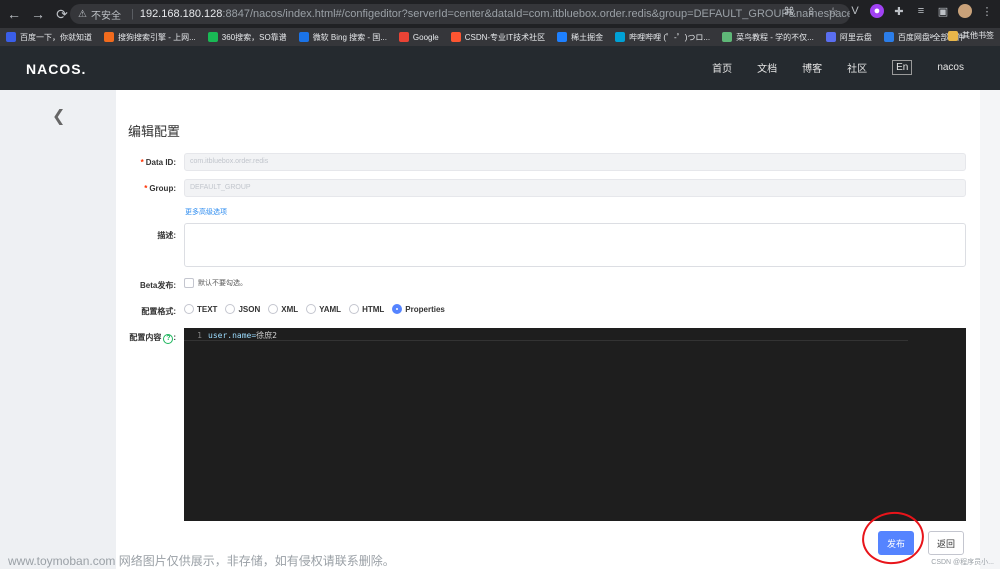 This screenshot has width=1000, height=569. I want to click on description-label: 描述:, so click(166, 235).